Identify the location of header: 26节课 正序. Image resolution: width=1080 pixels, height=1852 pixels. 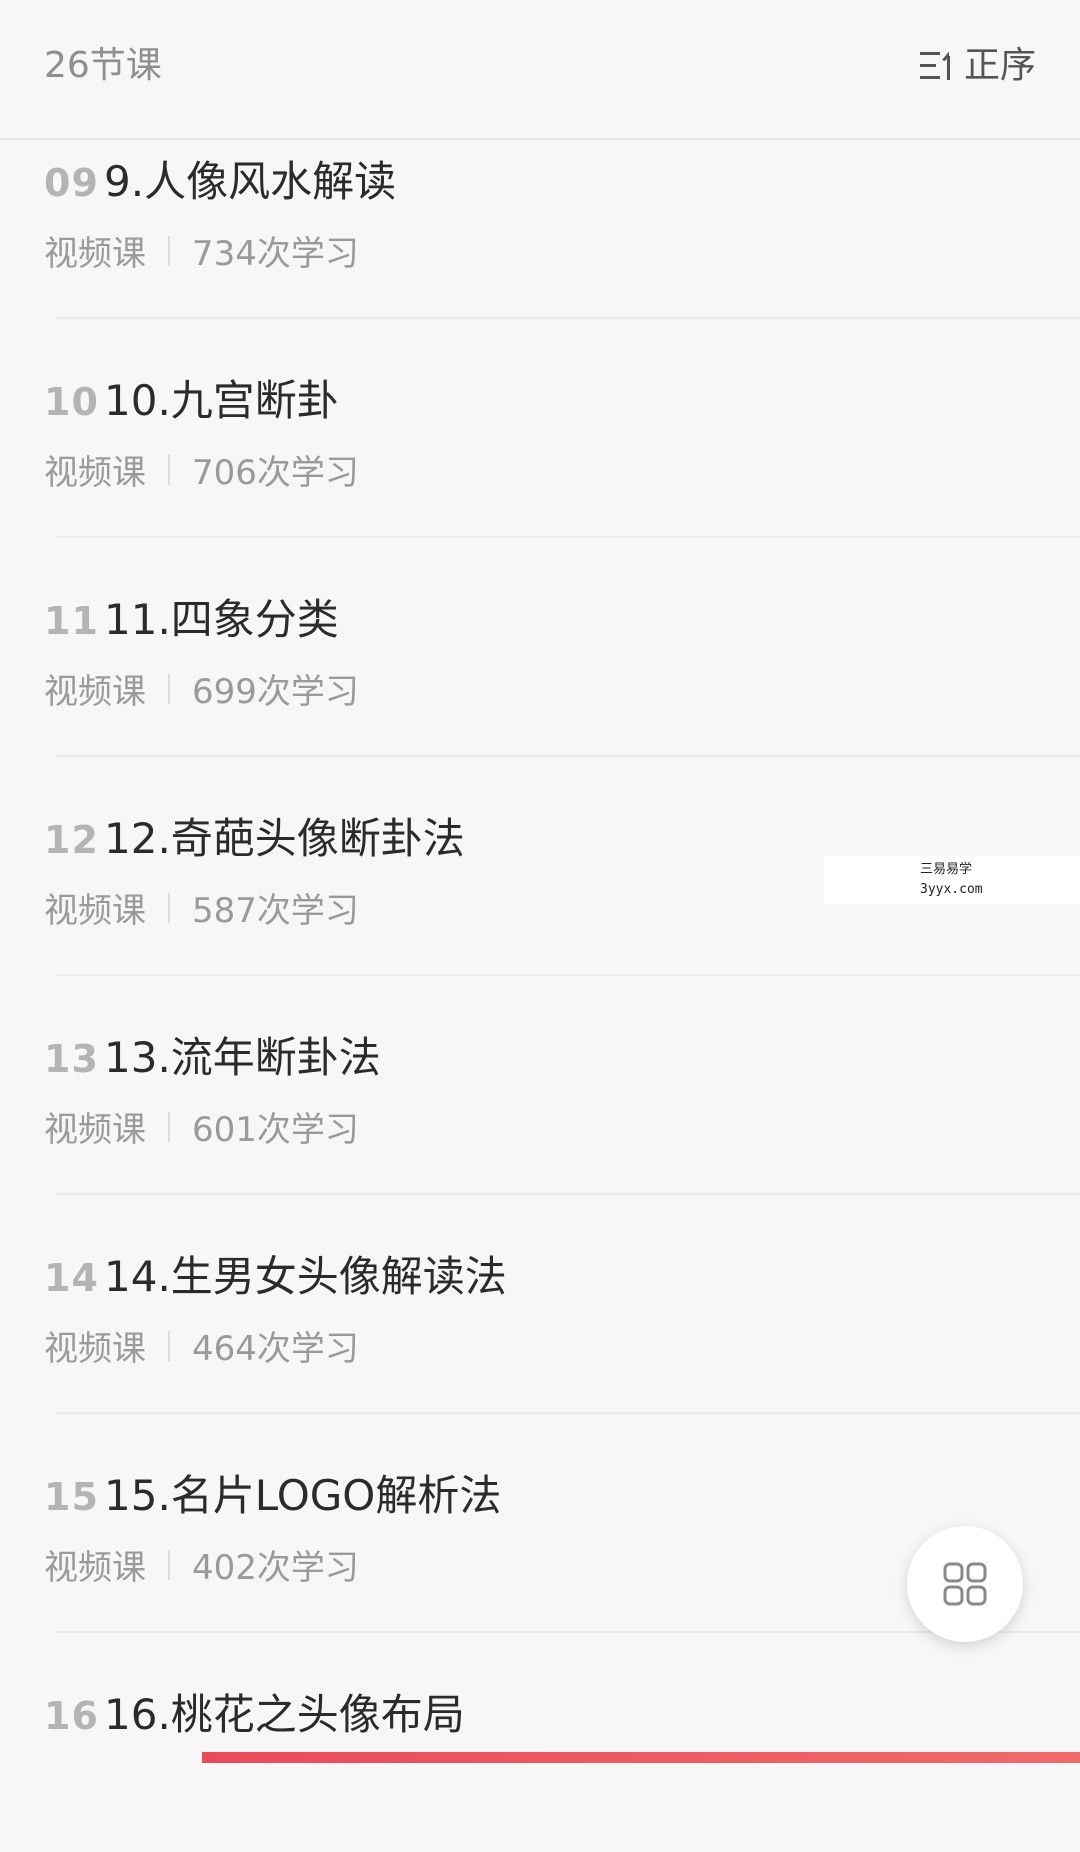
(540, 70).